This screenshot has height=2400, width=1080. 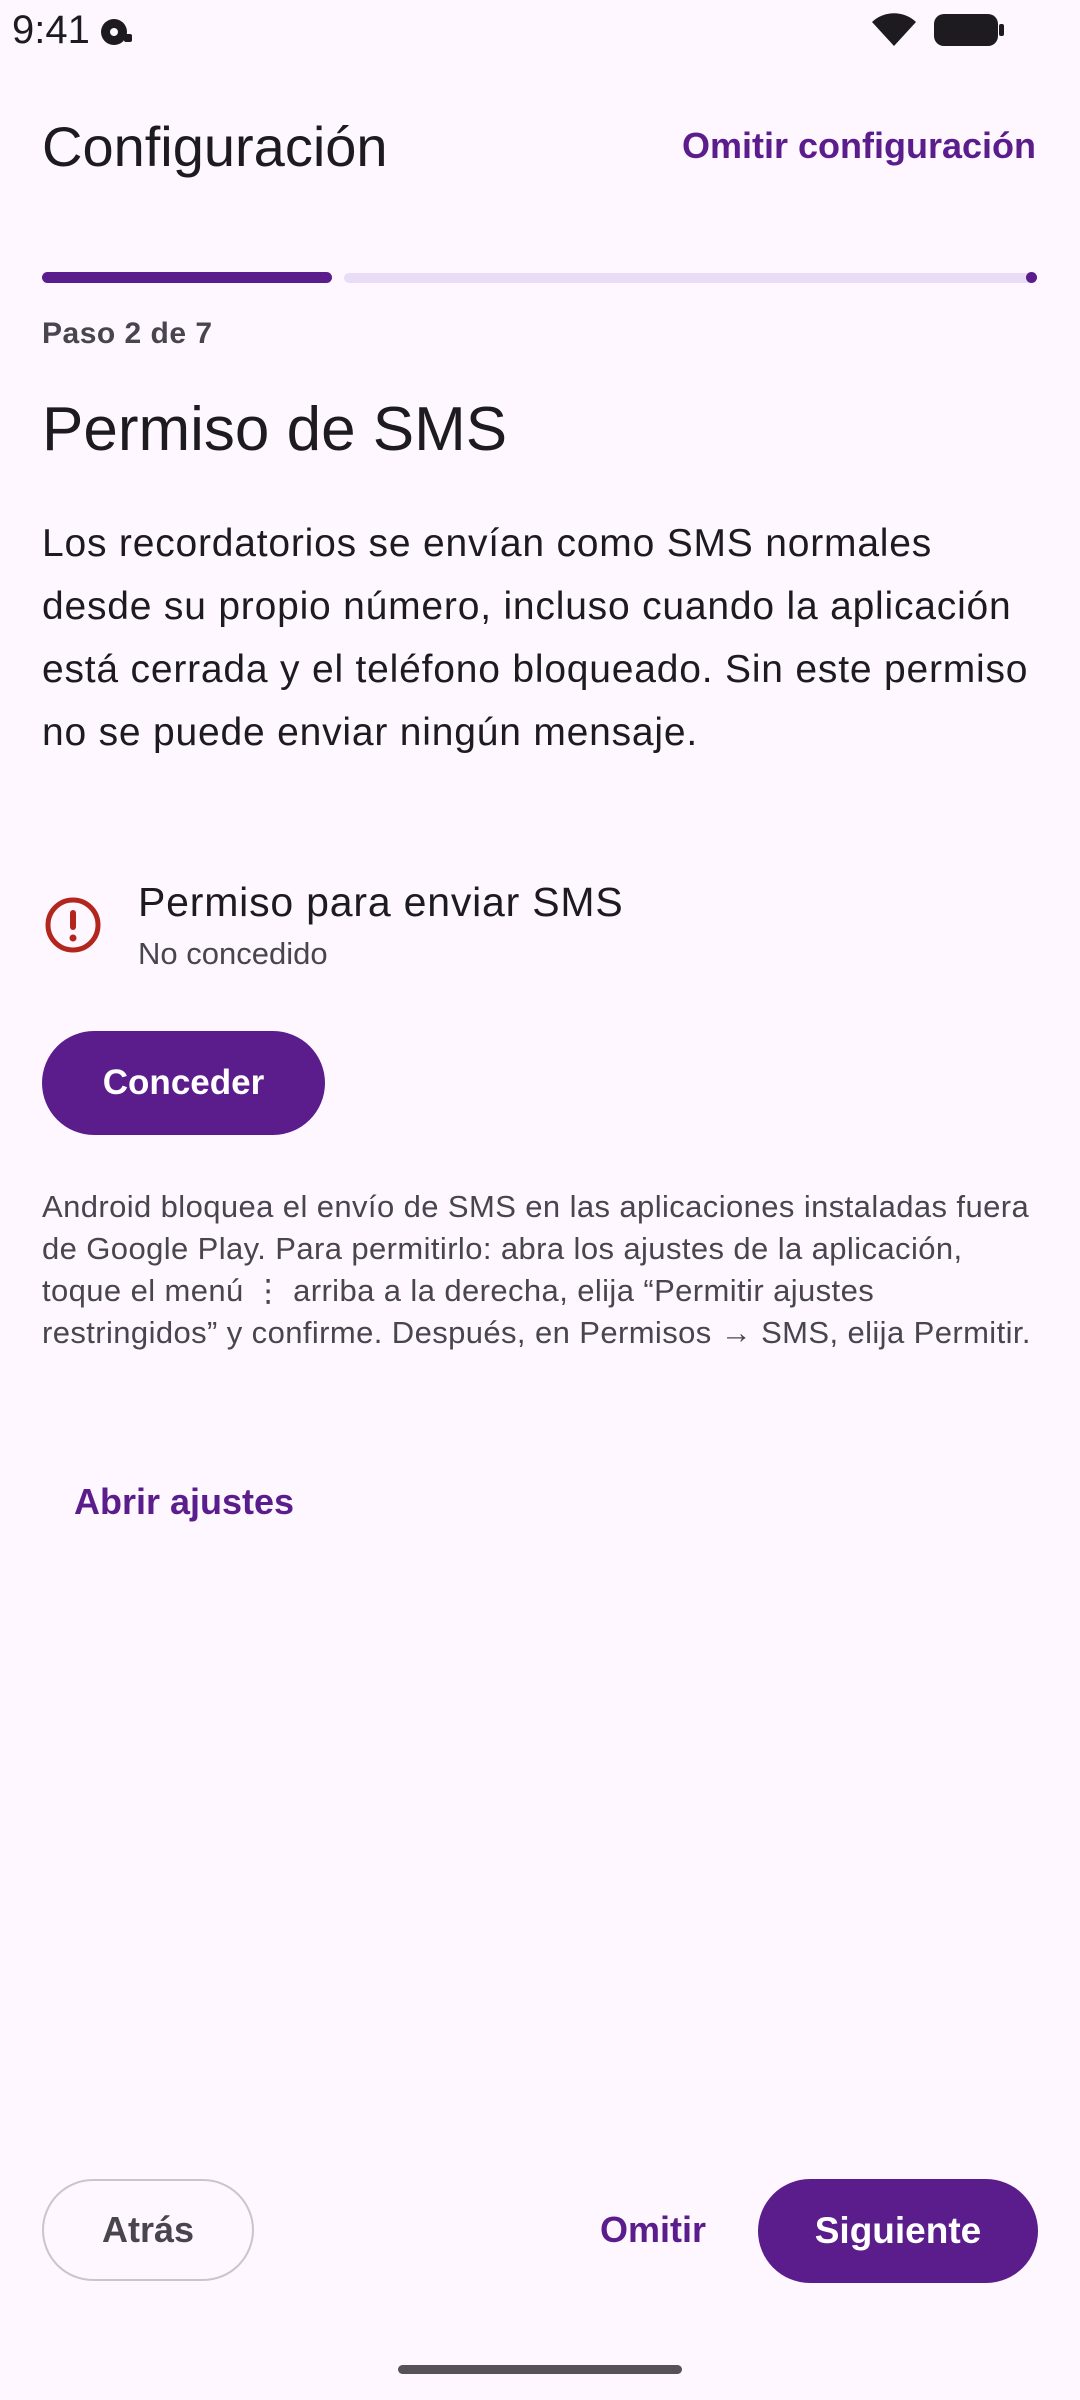 What do you see at coordinates (381, 902) in the screenshot?
I see `permission-title: Permiso para enviar SMS` at bounding box center [381, 902].